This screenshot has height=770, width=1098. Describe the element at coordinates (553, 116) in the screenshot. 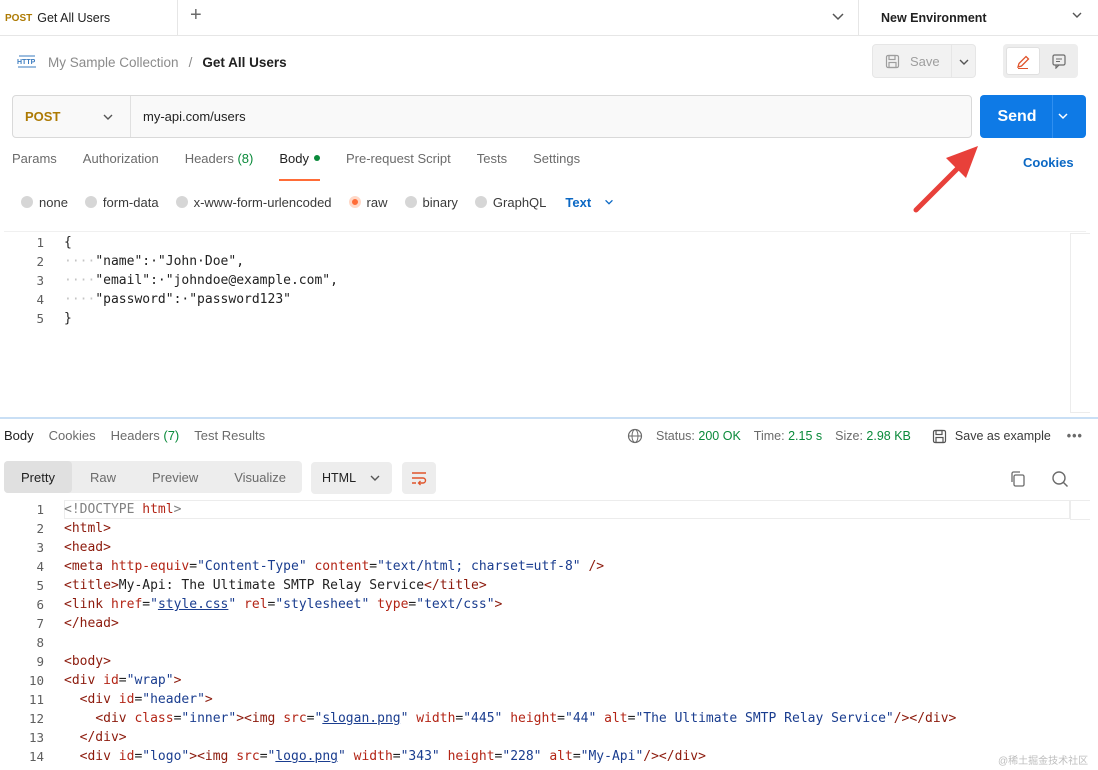

I see `url-input` at that location.